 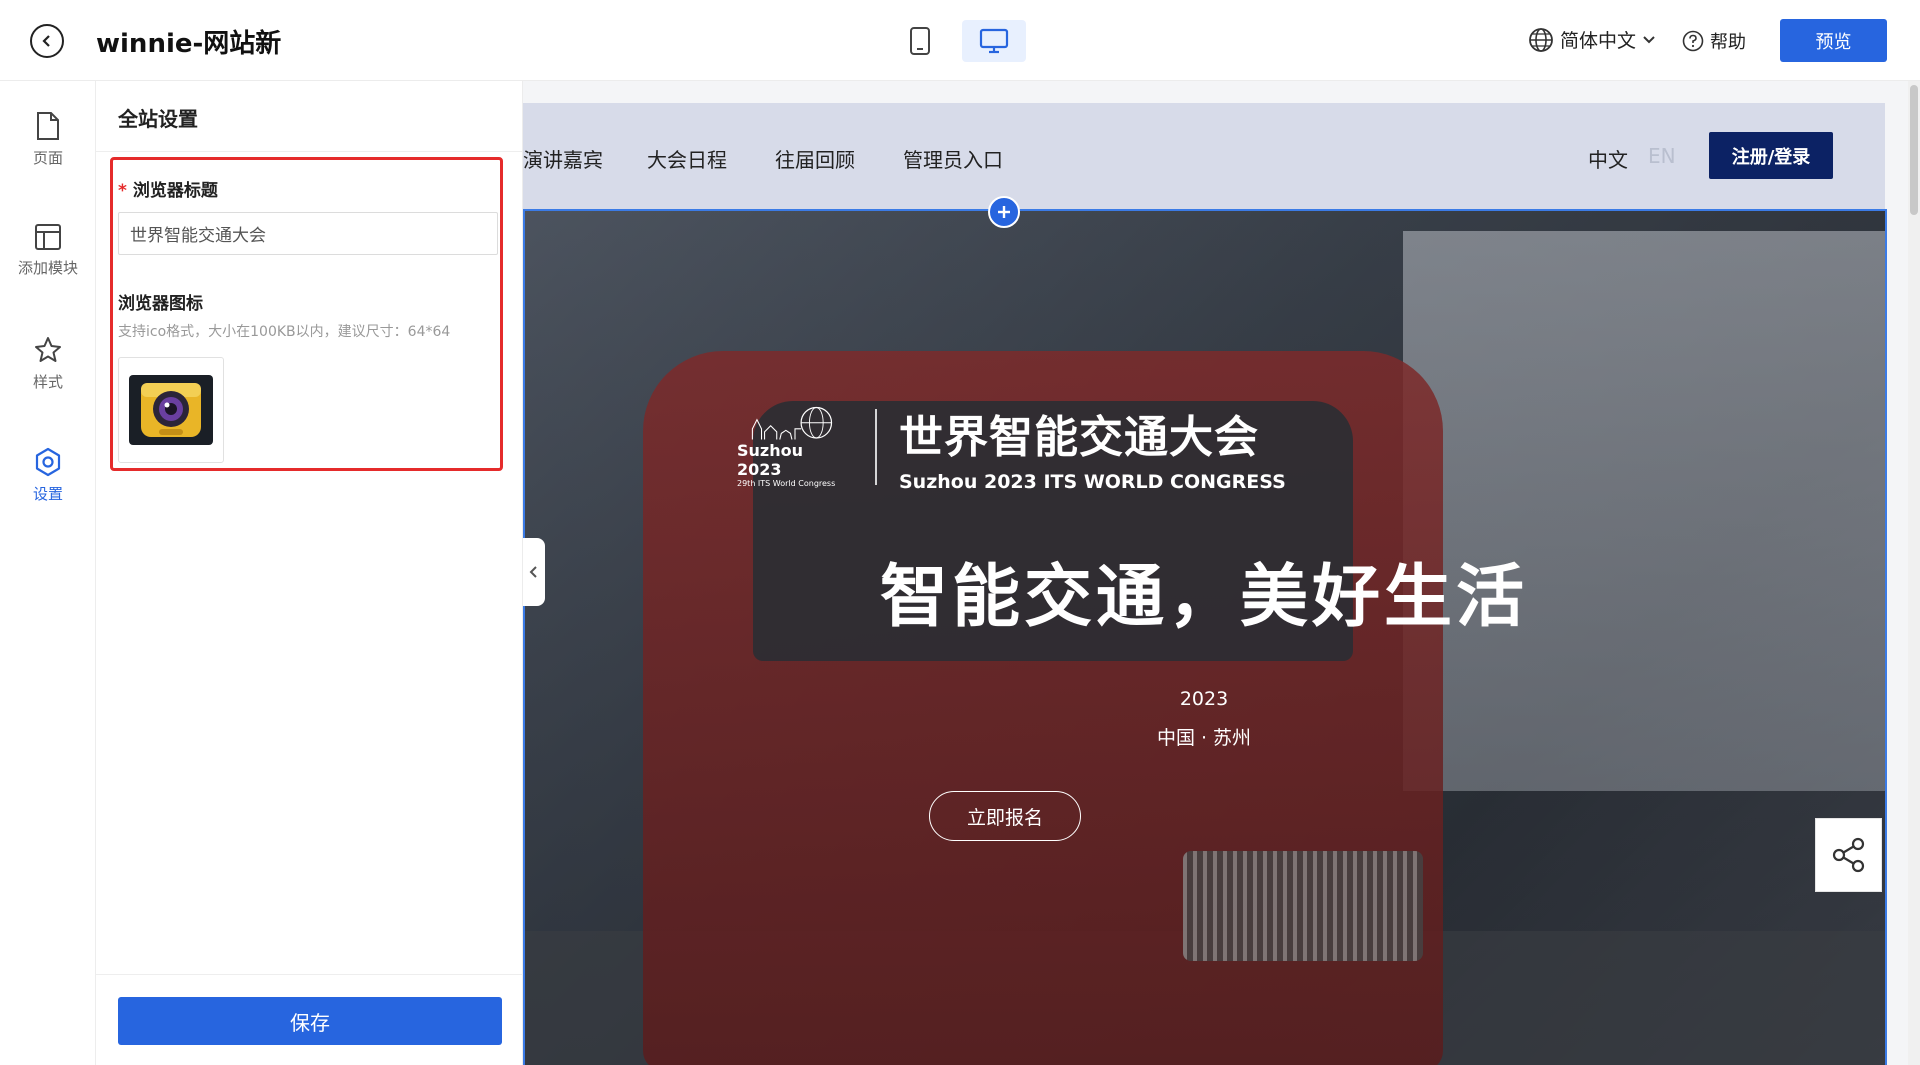 I want to click on site-lang-en: EN, so click(x=1662, y=156).